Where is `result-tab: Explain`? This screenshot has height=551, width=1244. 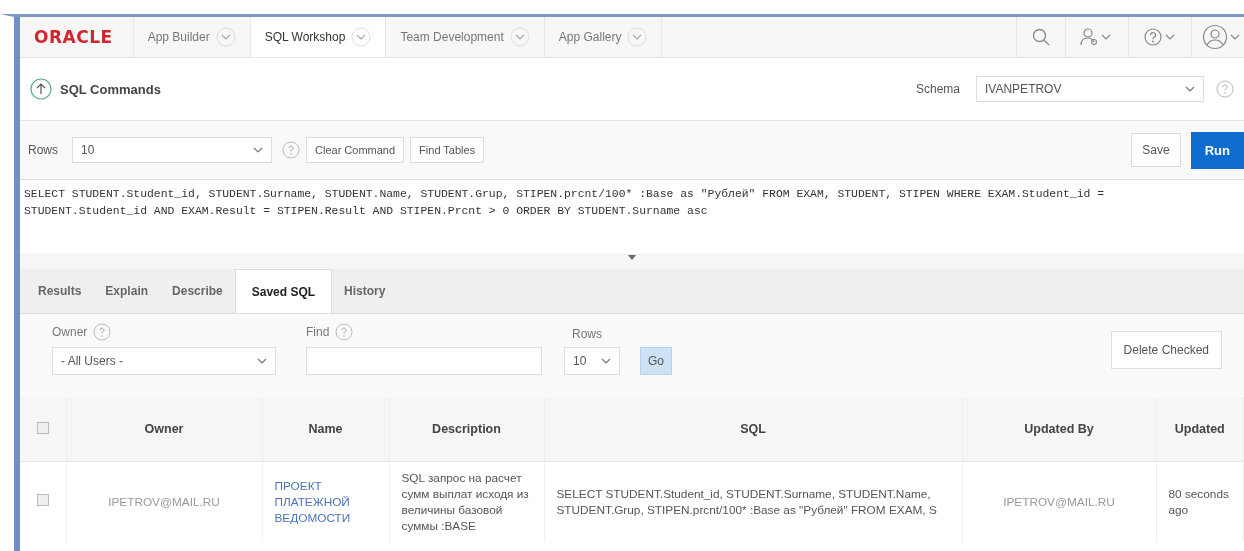 result-tab: Explain is located at coordinates (127, 291).